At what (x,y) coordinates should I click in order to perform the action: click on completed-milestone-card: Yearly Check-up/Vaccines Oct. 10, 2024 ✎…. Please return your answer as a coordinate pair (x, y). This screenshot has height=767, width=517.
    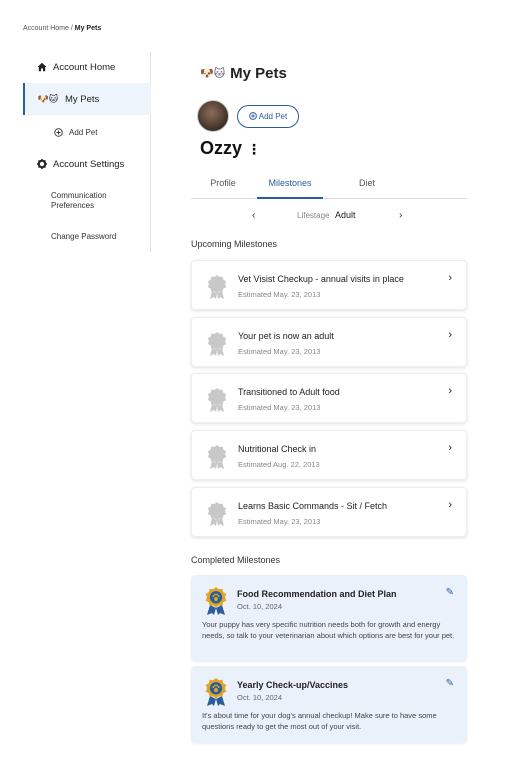
    Looking at the image, I should click on (329, 704).